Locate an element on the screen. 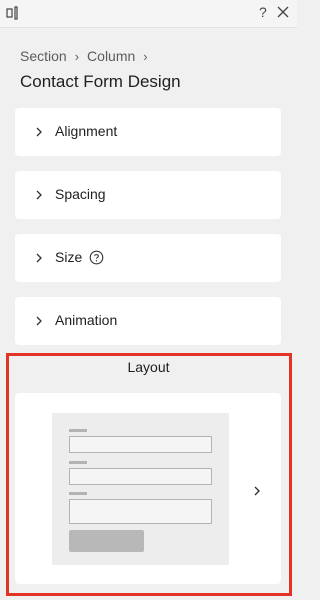  panel-spacing: Spacing is located at coordinates (148, 195).